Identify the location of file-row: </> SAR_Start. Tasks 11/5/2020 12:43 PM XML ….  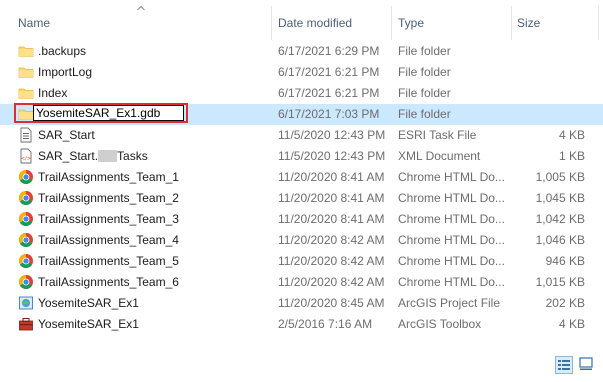
(301, 156).